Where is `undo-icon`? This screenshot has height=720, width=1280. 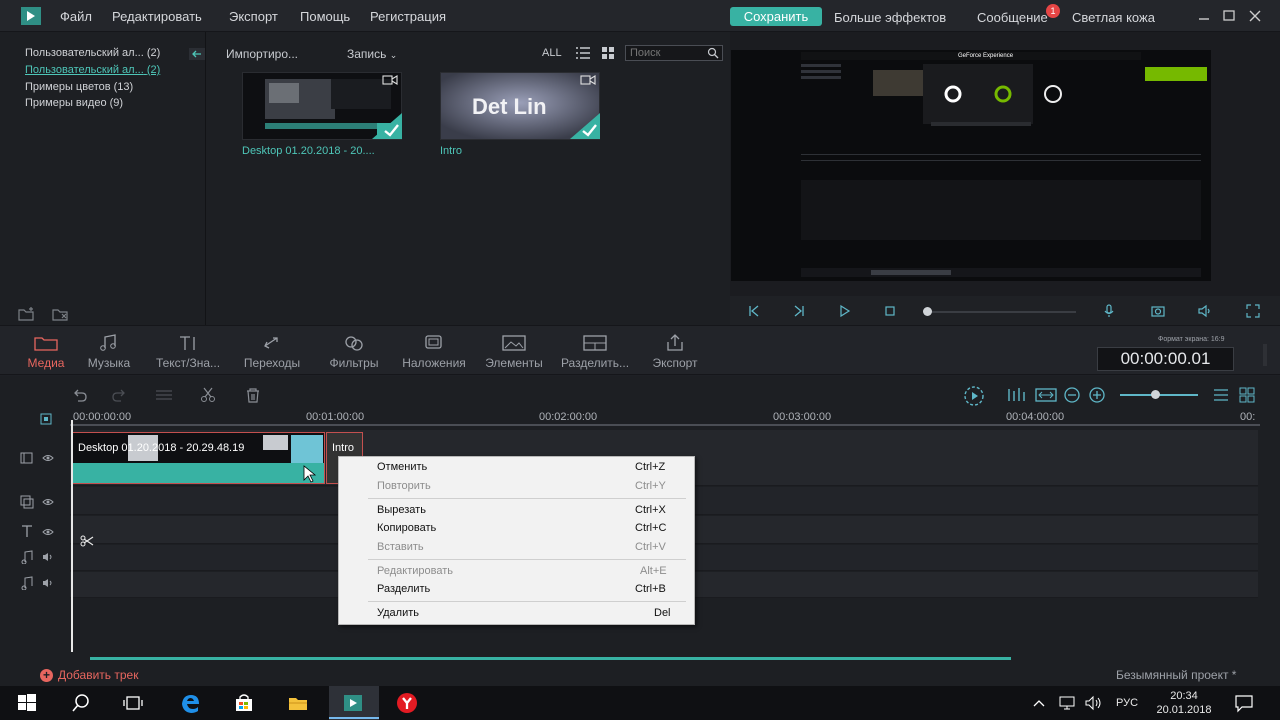 undo-icon is located at coordinates (79, 395).